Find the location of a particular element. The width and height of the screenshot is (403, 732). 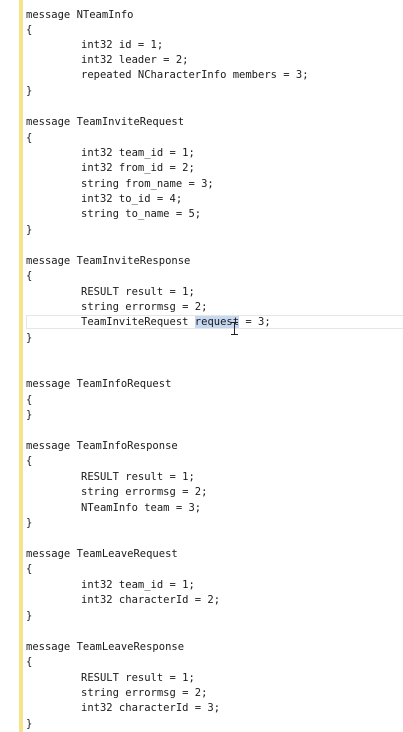

code-line: int32 characterId = 2; is located at coordinates (150, 600).